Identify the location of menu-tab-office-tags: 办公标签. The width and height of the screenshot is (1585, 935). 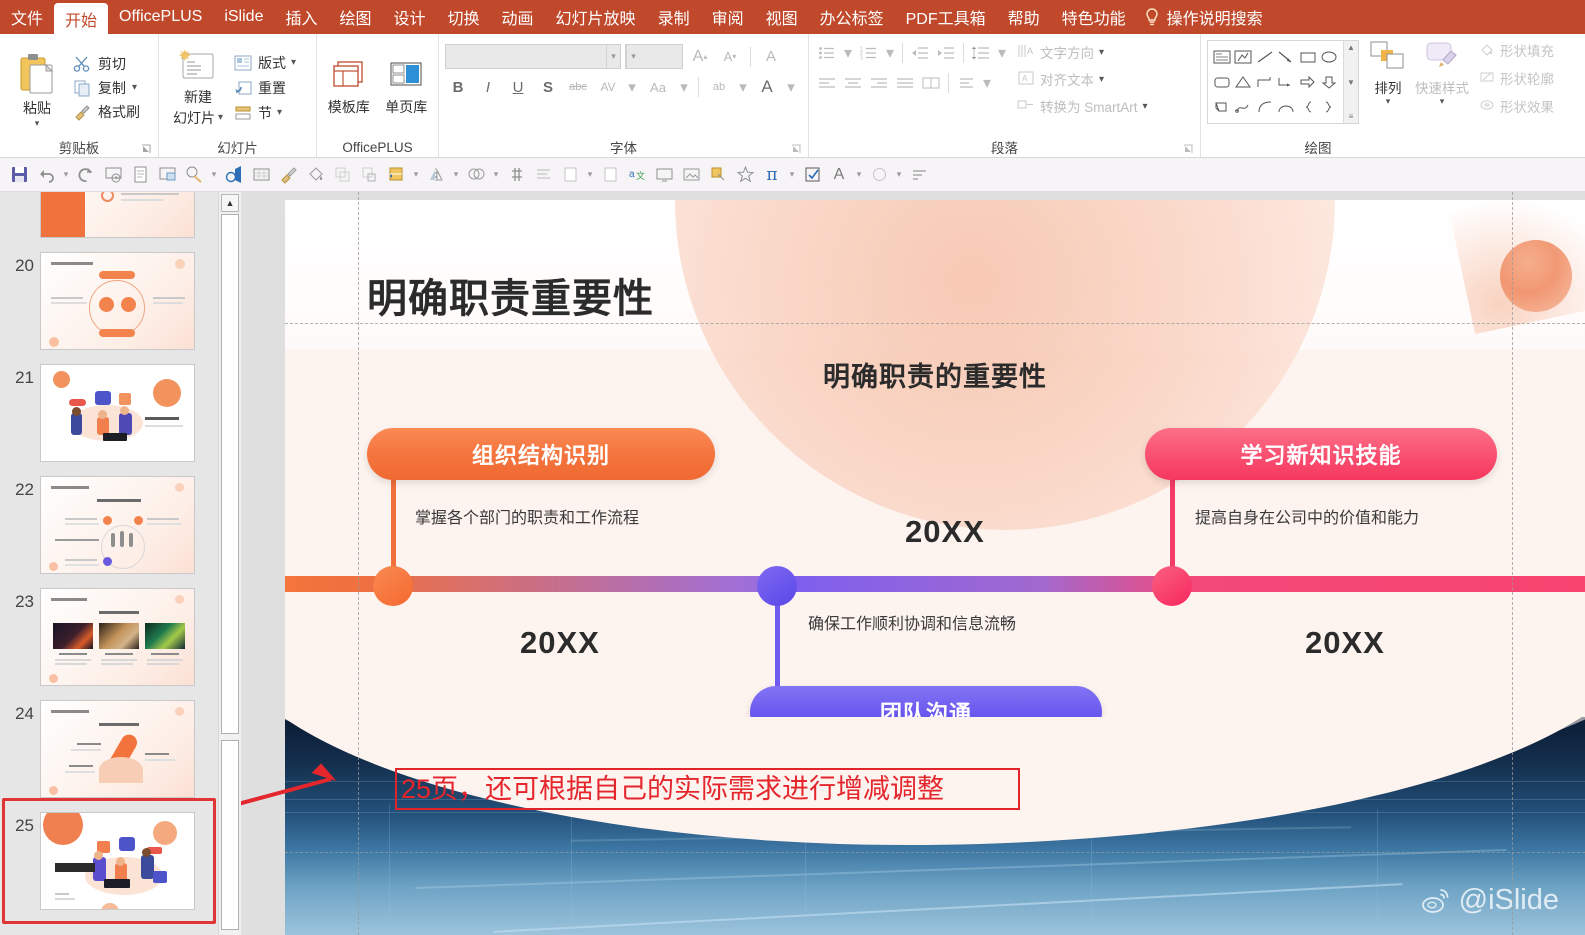
(852, 17).